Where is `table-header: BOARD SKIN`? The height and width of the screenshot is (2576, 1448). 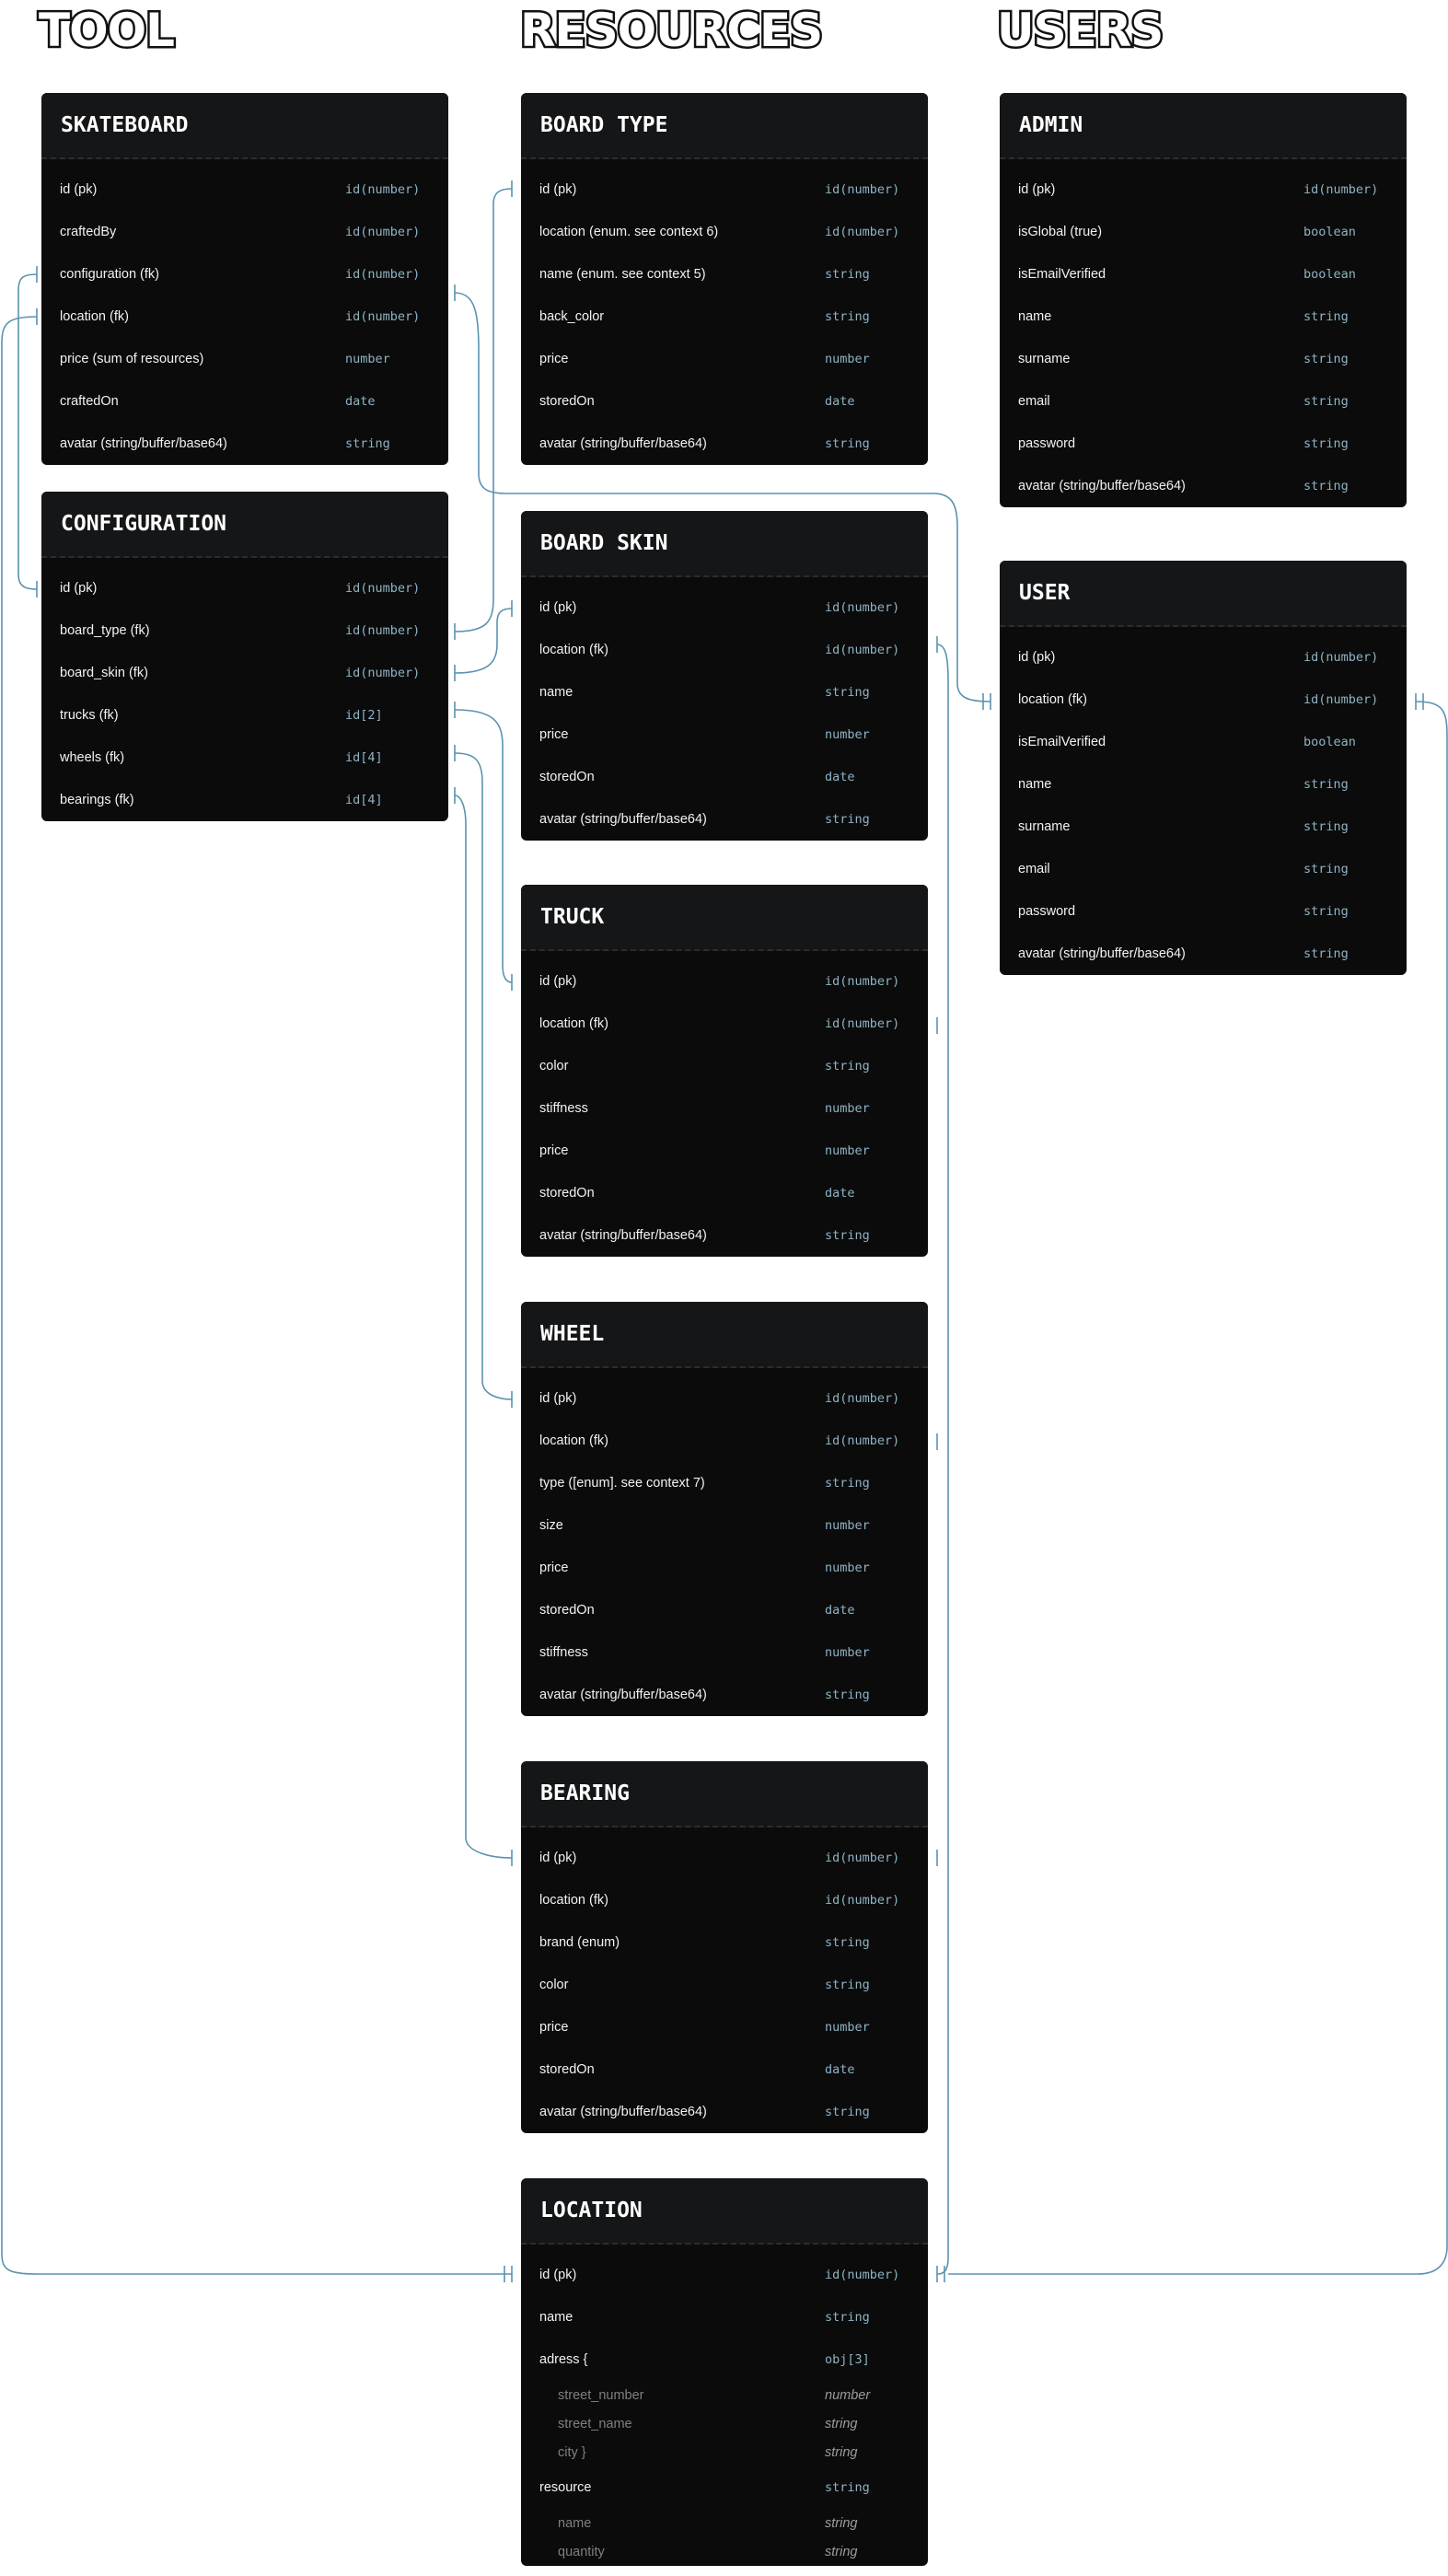 table-header: BOARD SKIN is located at coordinates (724, 544).